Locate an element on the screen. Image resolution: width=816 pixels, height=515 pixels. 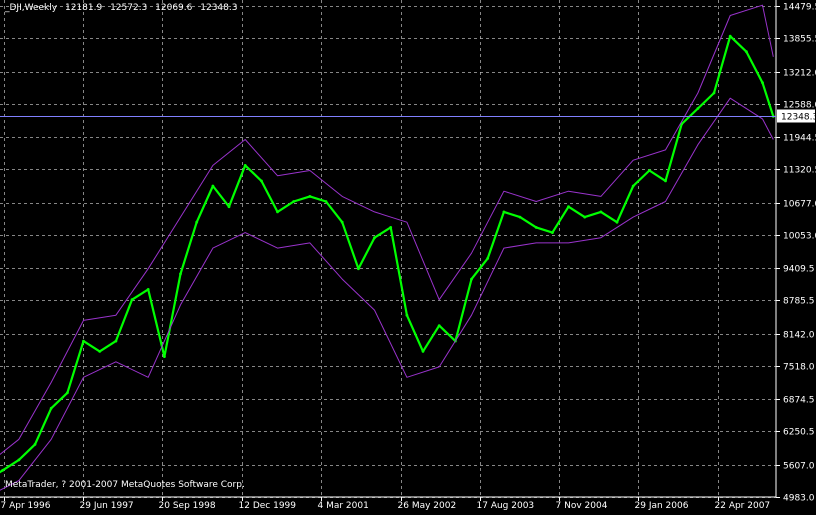
x-tick-label: 7 Nov 2004 is located at coordinates (582, 506).